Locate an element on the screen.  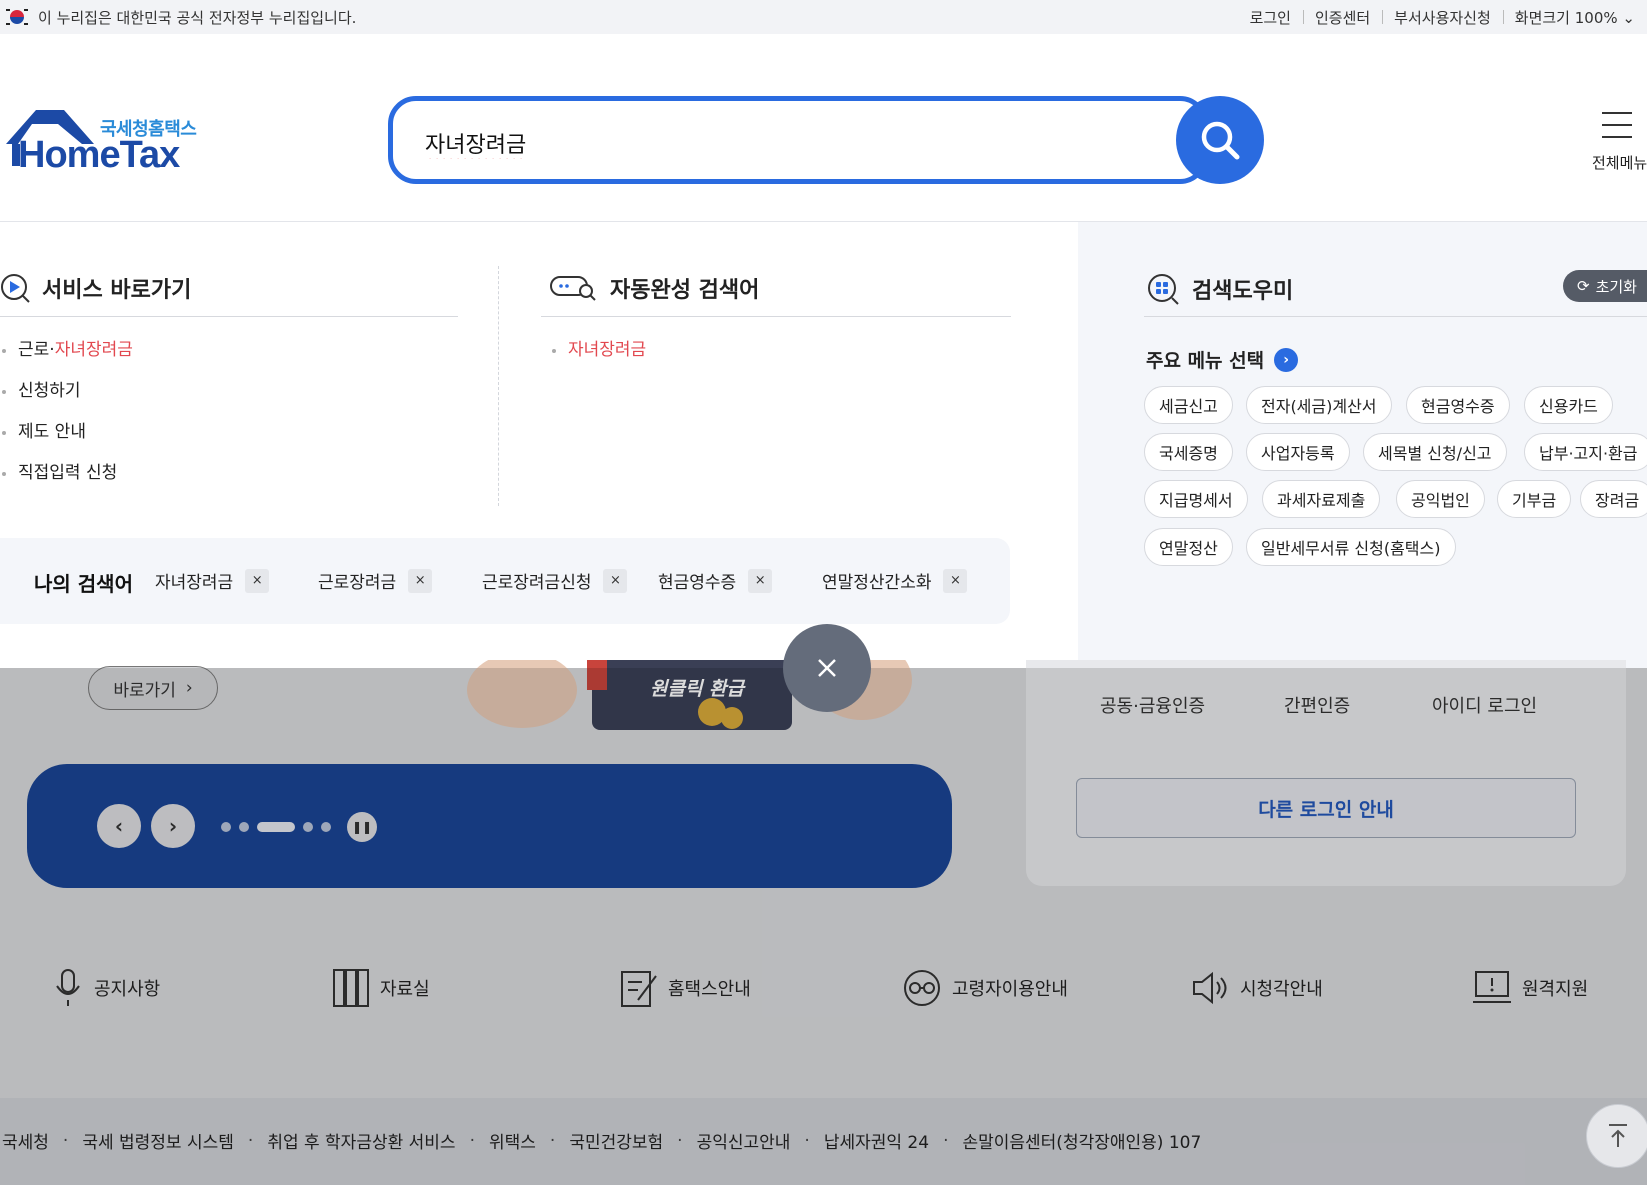
search-box is located at coordinates (798, 140).